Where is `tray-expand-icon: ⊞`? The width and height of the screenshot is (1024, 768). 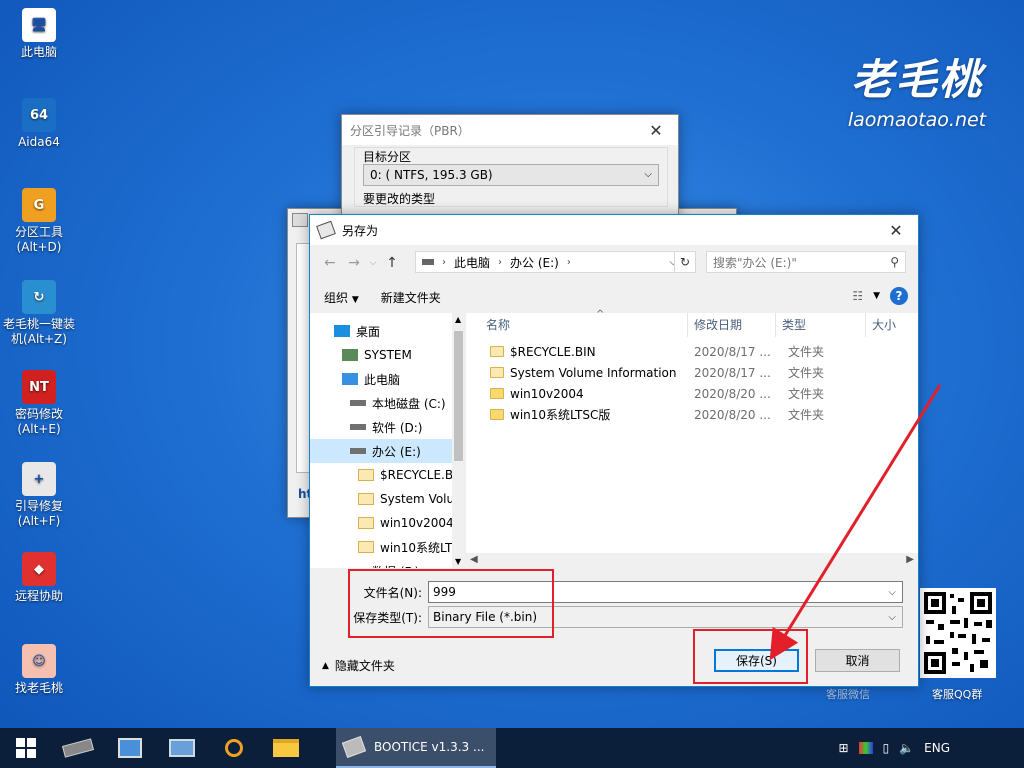 tray-expand-icon: ⊞ is located at coordinates (844, 748).